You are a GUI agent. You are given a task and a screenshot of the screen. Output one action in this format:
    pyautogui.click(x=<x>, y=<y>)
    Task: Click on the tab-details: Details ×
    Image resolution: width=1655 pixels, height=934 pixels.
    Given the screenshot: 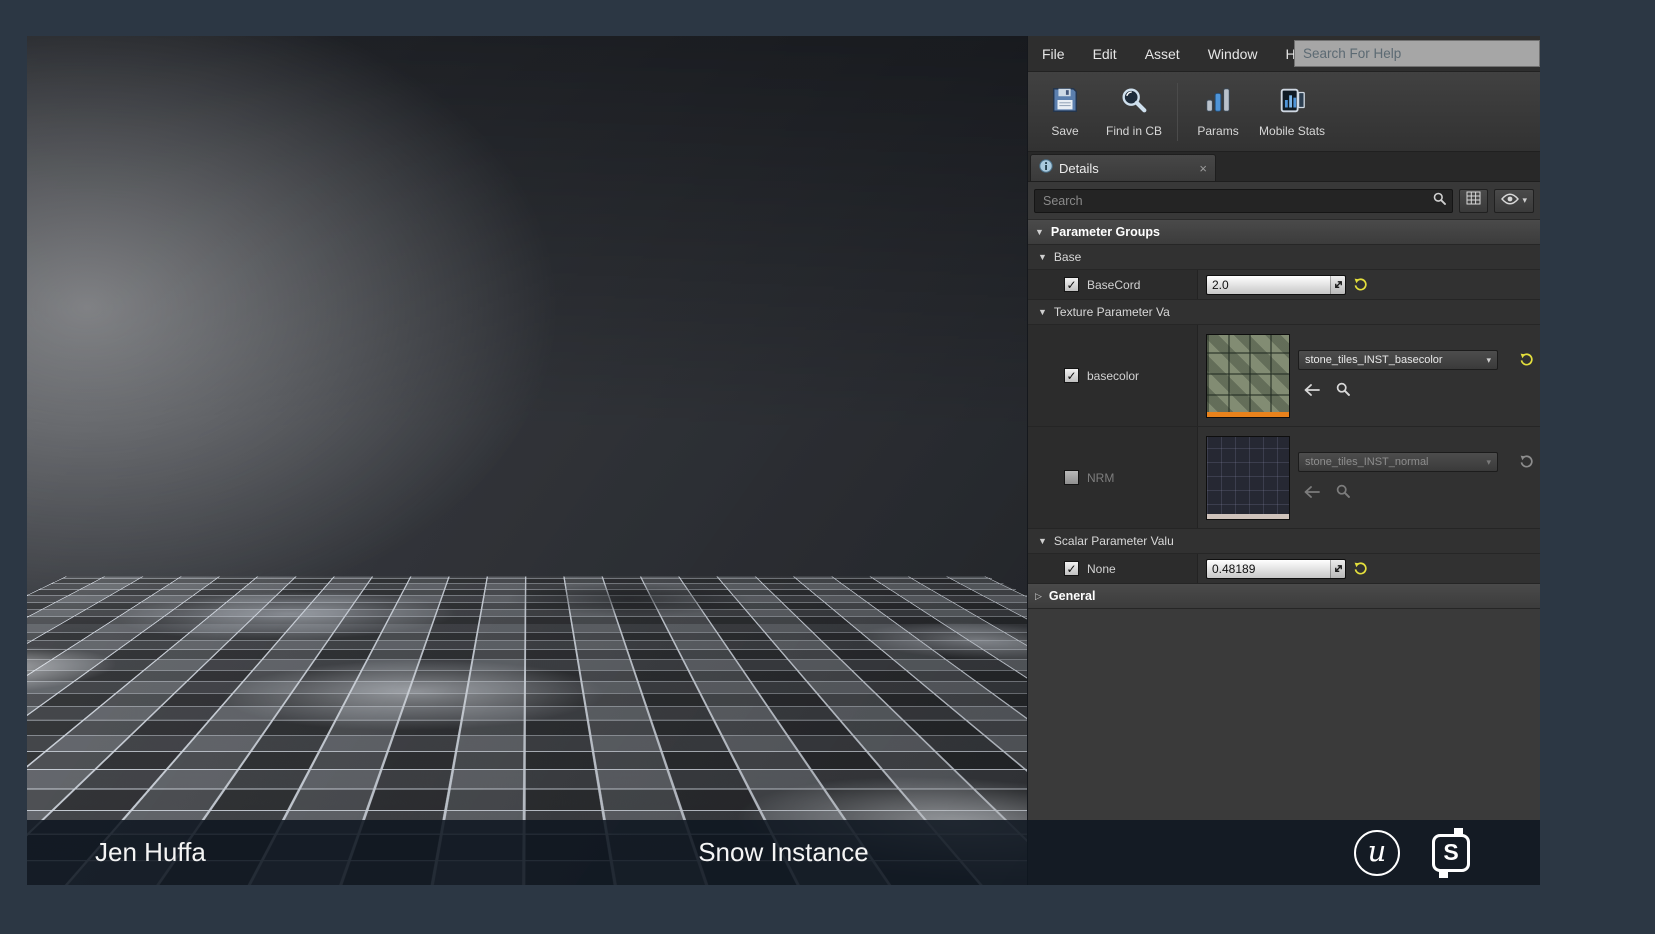 What is the action you would take?
    pyautogui.click(x=1123, y=167)
    